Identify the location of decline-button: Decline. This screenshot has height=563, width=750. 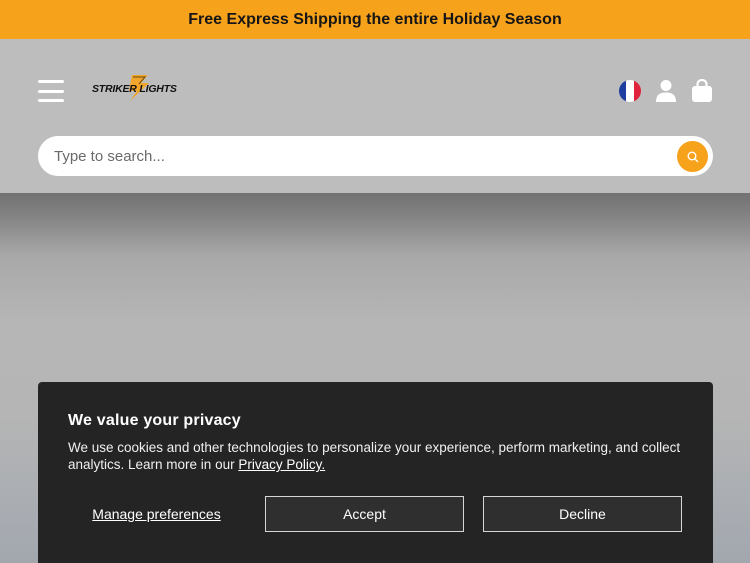
(582, 514).